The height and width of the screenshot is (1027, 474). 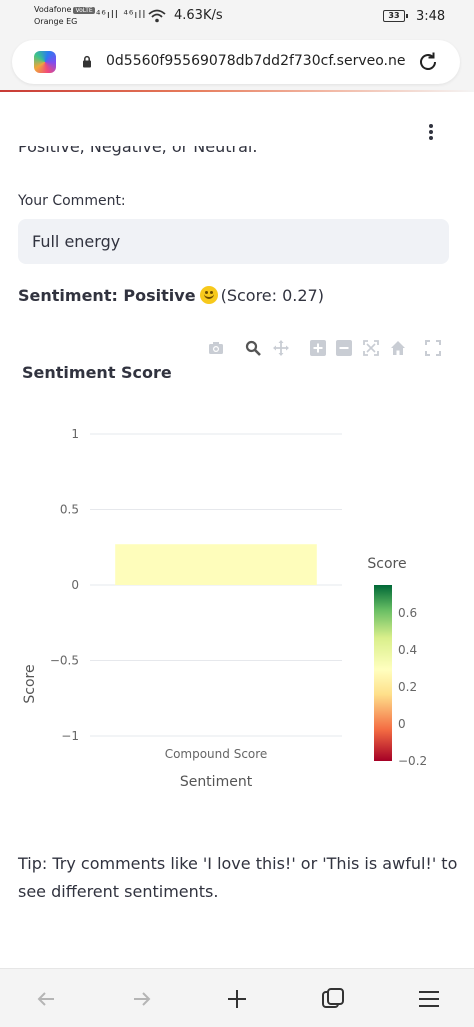 What do you see at coordinates (216, 782) in the screenshot?
I see `x-axis-title: Sentiment` at bounding box center [216, 782].